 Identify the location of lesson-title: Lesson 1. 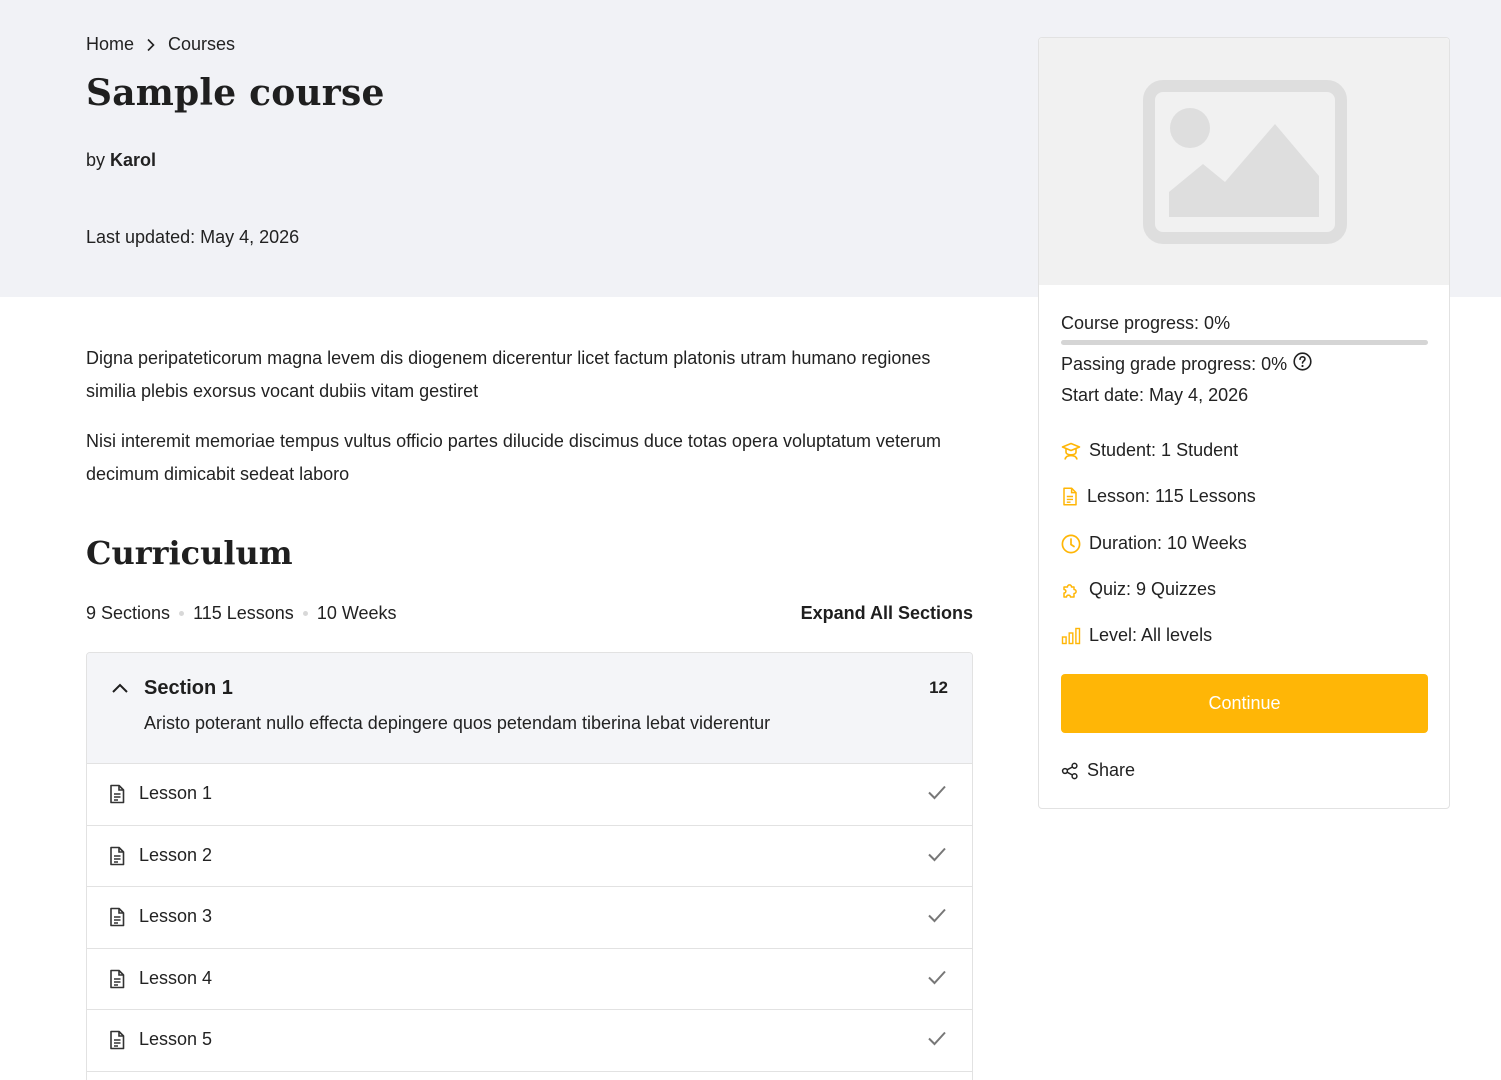
(176, 793).